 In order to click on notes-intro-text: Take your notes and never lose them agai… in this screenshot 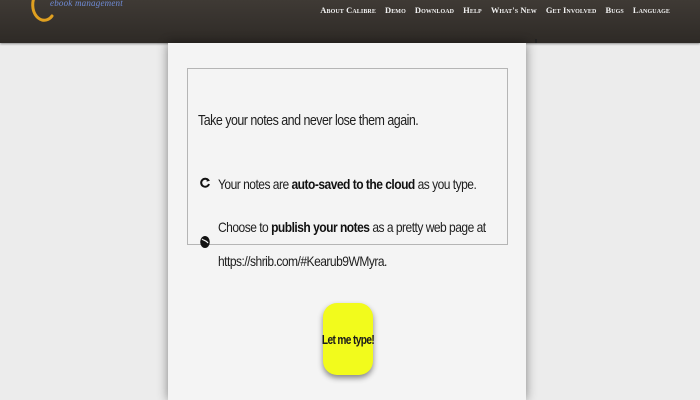, I will do `click(308, 121)`.